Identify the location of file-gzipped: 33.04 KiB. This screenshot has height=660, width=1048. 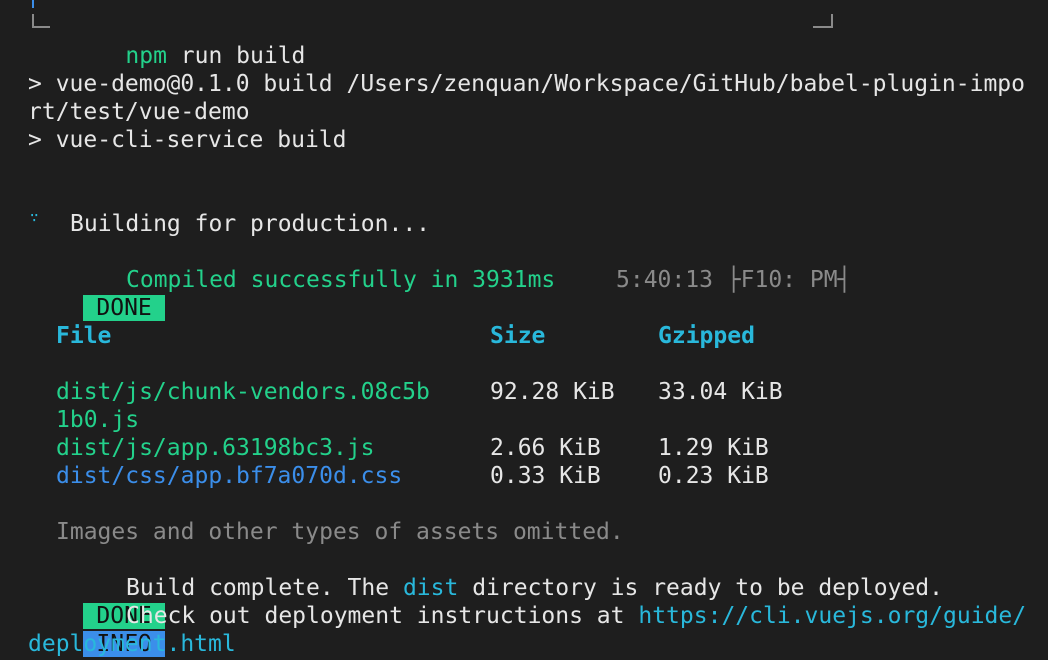
(720, 392).